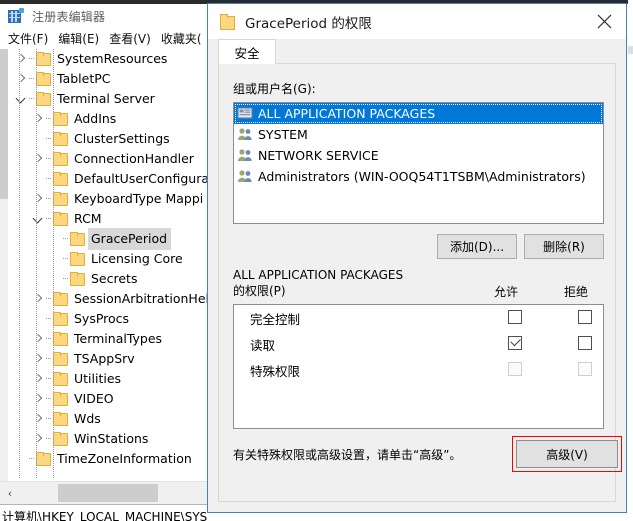  What do you see at coordinates (108, 419) in the screenshot?
I see `tree-node: Wds` at bounding box center [108, 419].